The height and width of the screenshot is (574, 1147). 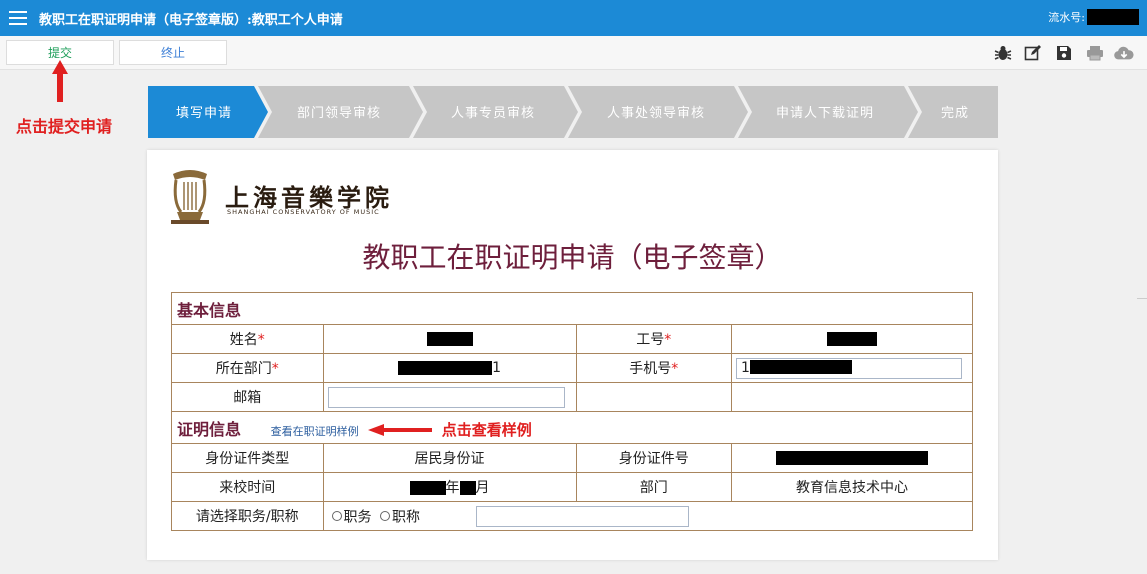 I want to click on title-bar: 教职工在职证明申请（电子签章版）:教职工个人申请 流水号:, so click(x=573, y=18).